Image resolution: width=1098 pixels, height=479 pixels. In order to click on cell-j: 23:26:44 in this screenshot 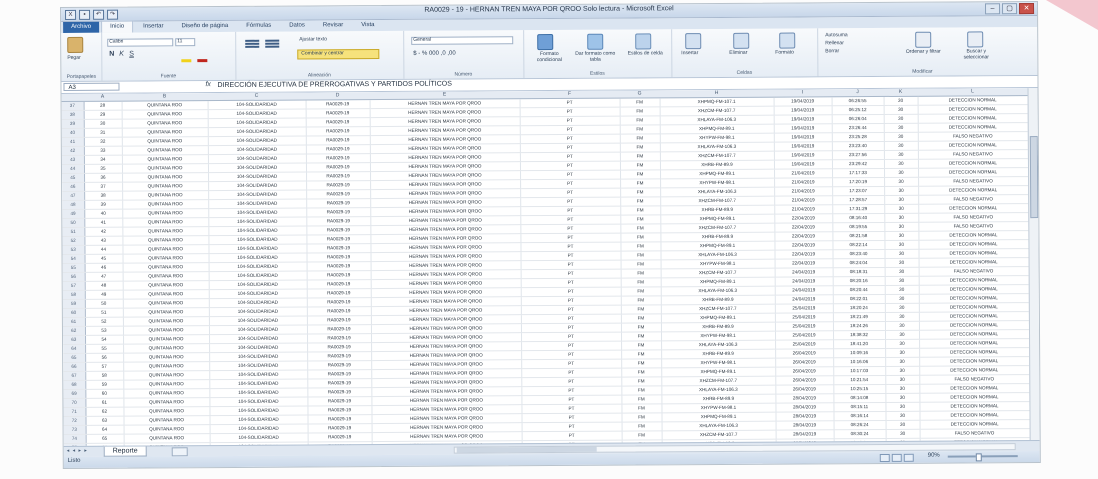, I will do `click(857, 128)`.